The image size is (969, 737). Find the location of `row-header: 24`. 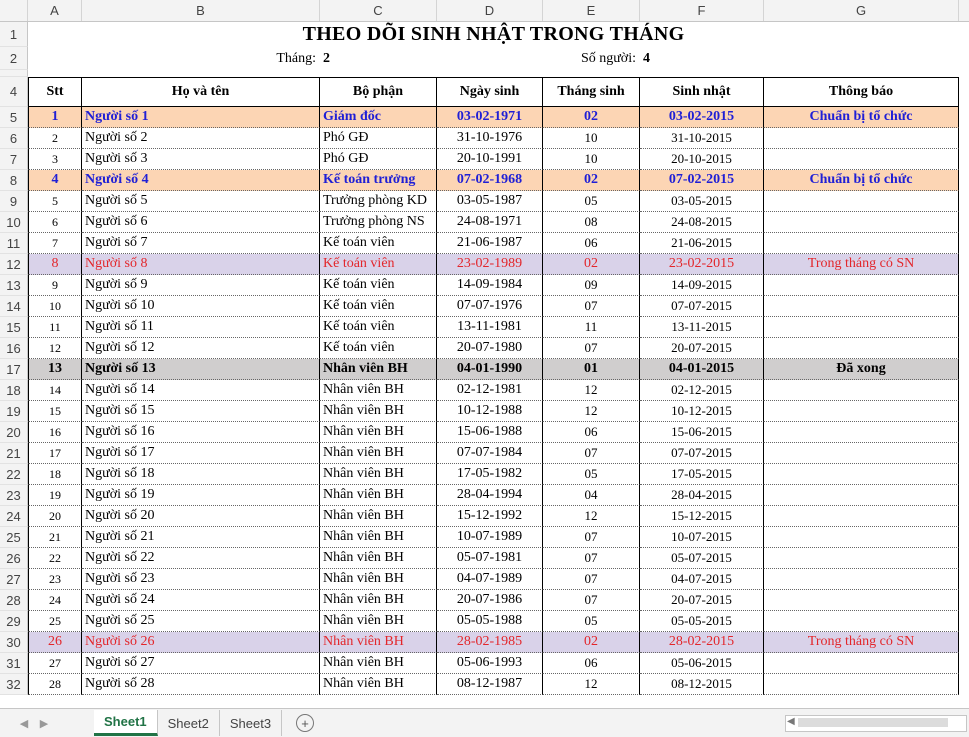

row-header: 24 is located at coordinates (14, 516).